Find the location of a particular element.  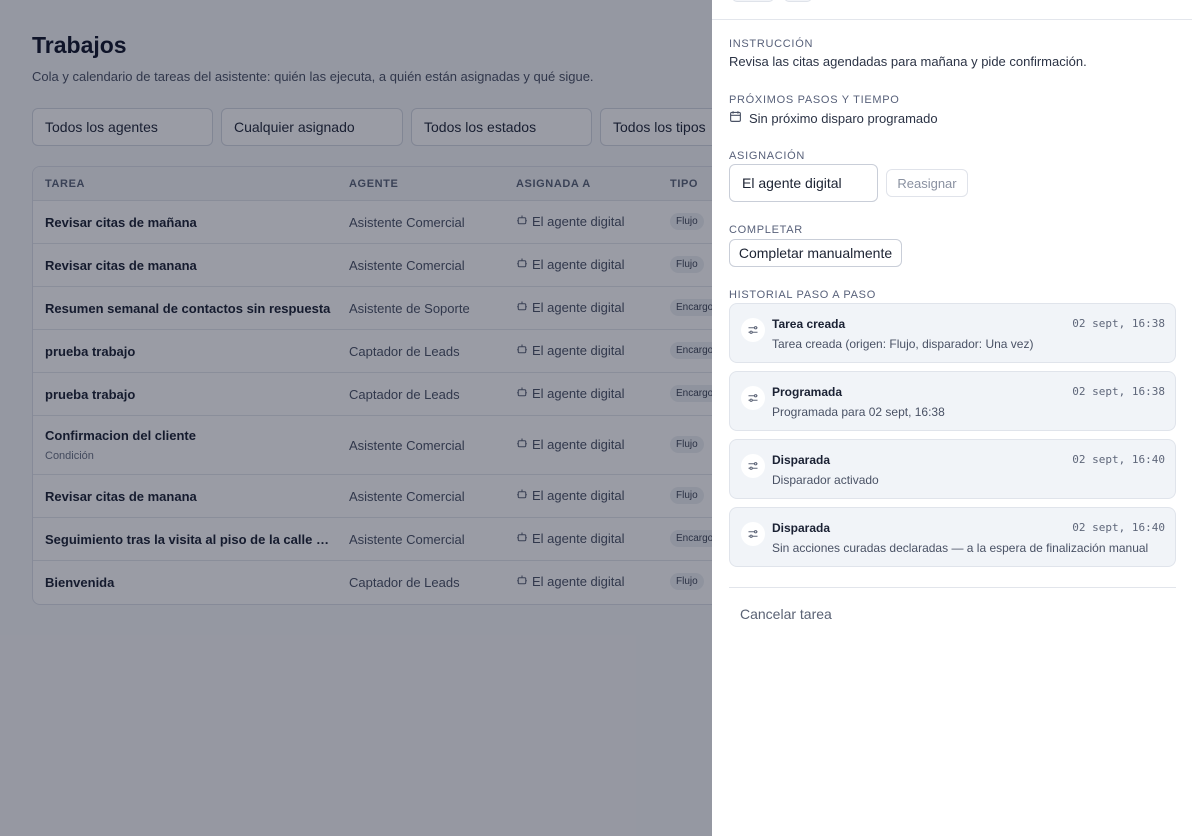

next-steps-row: Sin próximo disparo programado is located at coordinates (833, 118).